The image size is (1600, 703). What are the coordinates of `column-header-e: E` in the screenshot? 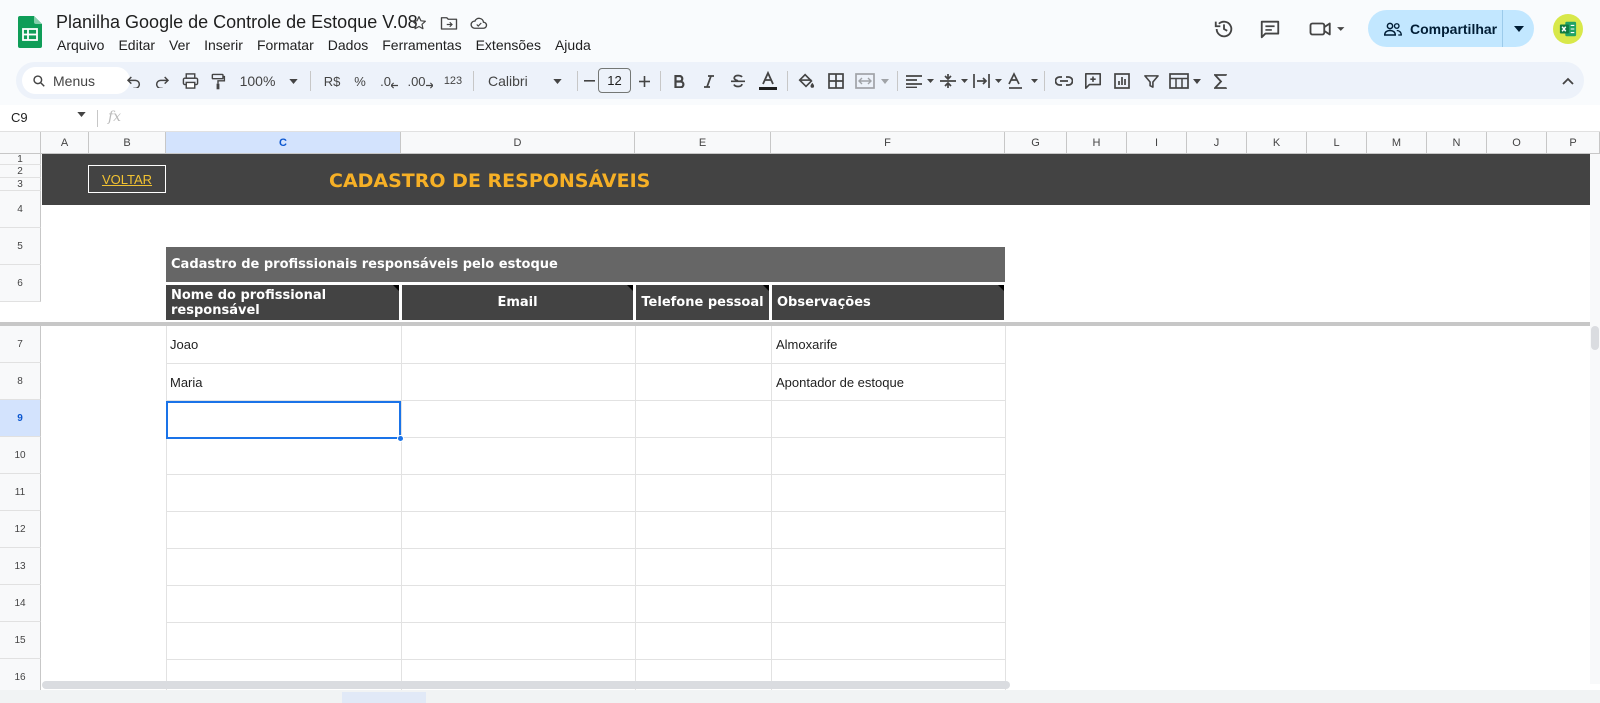 It's located at (703, 143).